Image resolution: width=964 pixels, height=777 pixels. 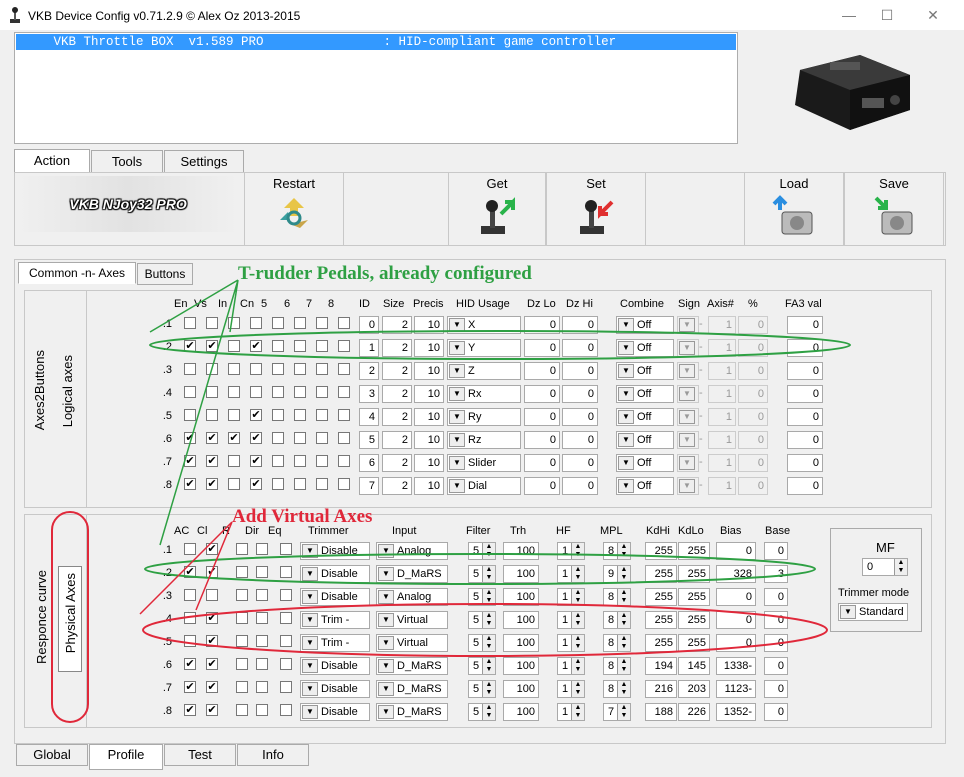 What do you see at coordinates (580, 486) in the screenshot?
I see `dz-hi-field: 0` at bounding box center [580, 486].